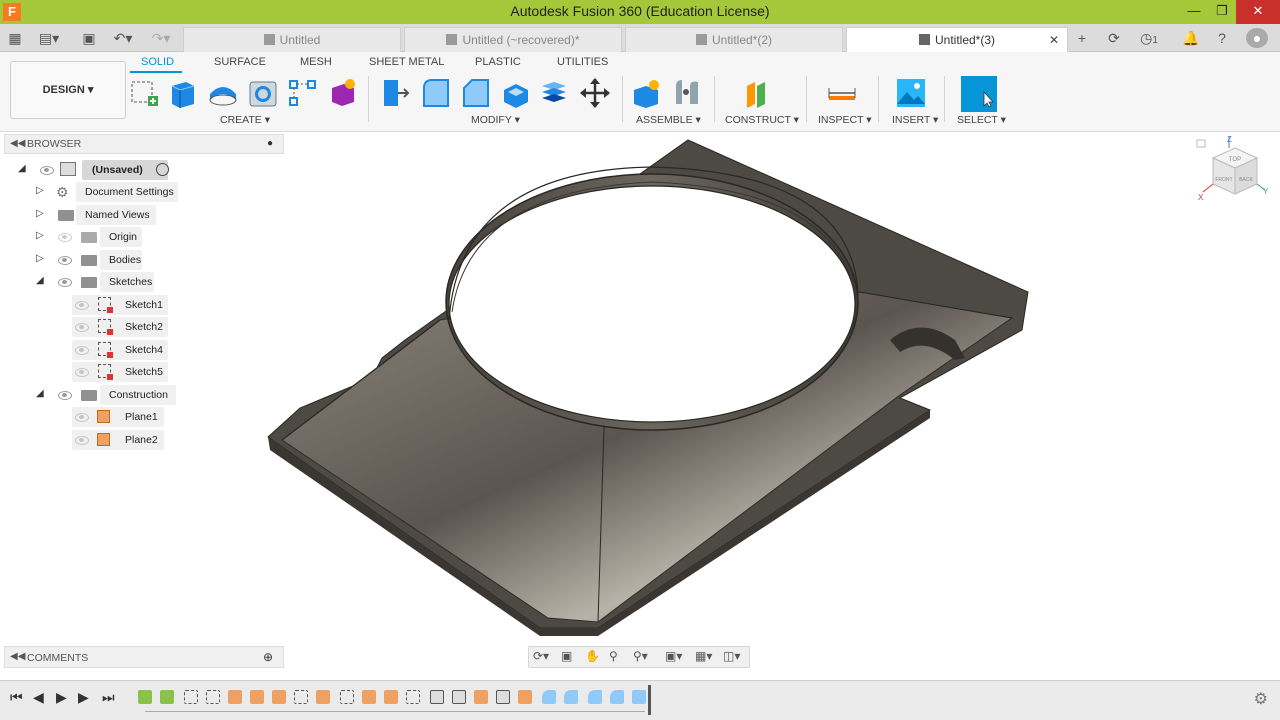  What do you see at coordinates (734, 39) in the screenshot?
I see `tab-untitled-2: Untitled*(2)` at bounding box center [734, 39].